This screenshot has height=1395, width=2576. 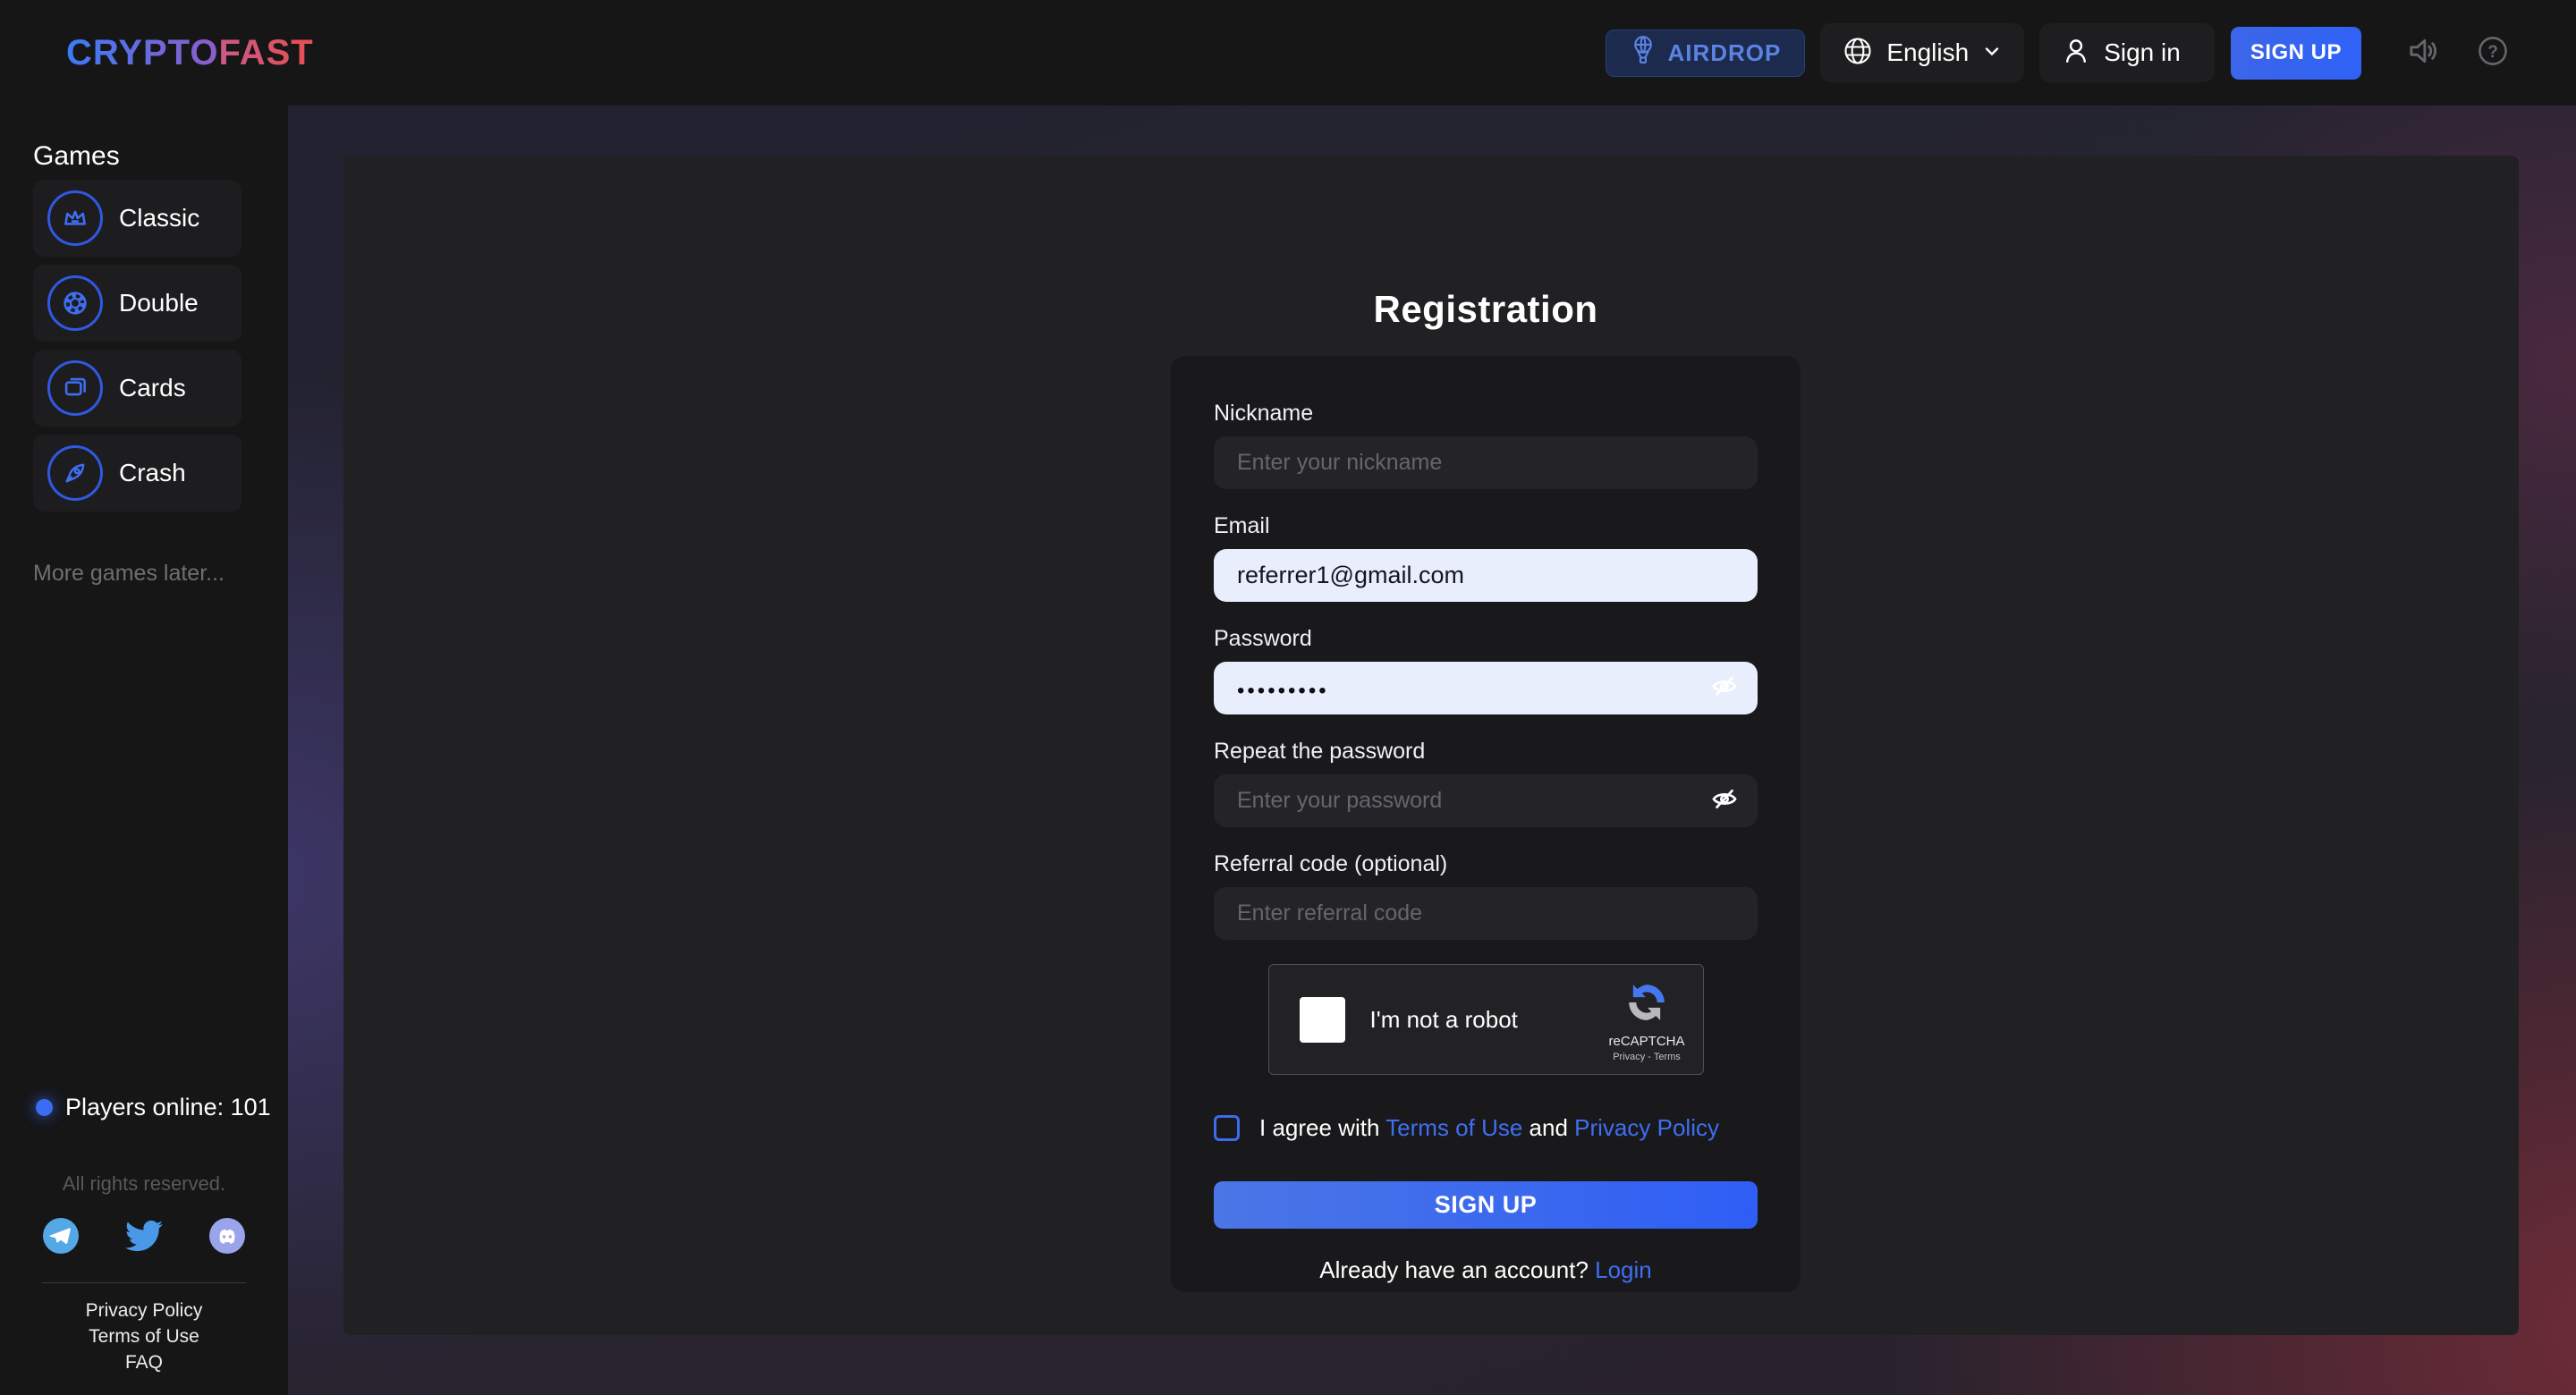 What do you see at coordinates (2076, 53) in the screenshot?
I see `user-icon` at bounding box center [2076, 53].